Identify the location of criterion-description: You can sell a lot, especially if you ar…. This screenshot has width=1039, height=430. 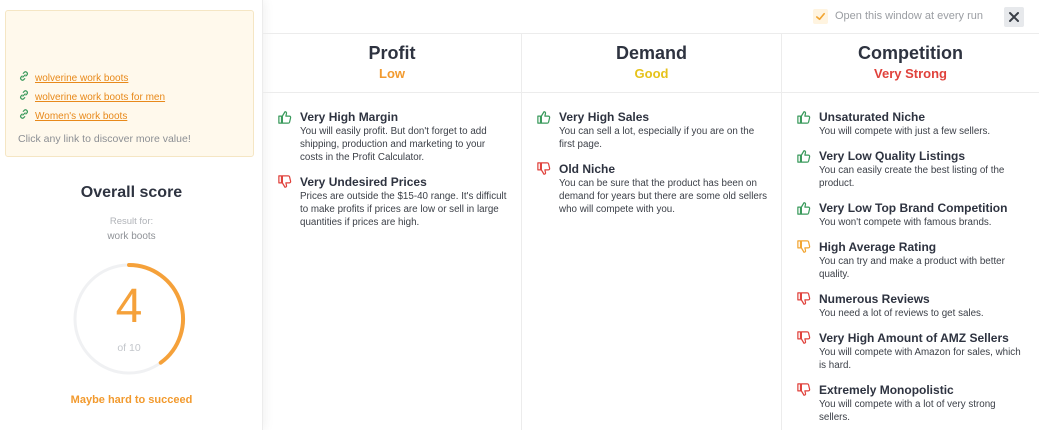
(657, 138).